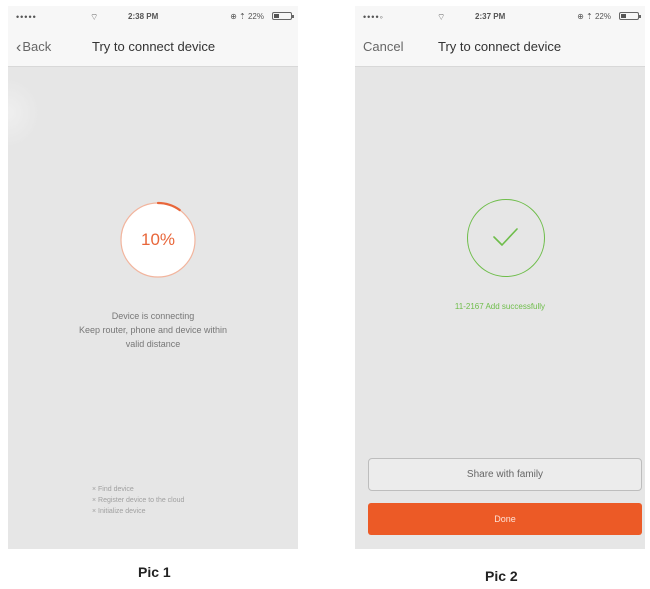 This screenshot has height=589, width=650. What do you see at coordinates (490, 16) in the screenshot?
I see `status-time: 2:37 PM` at bounding box center [490, 16].